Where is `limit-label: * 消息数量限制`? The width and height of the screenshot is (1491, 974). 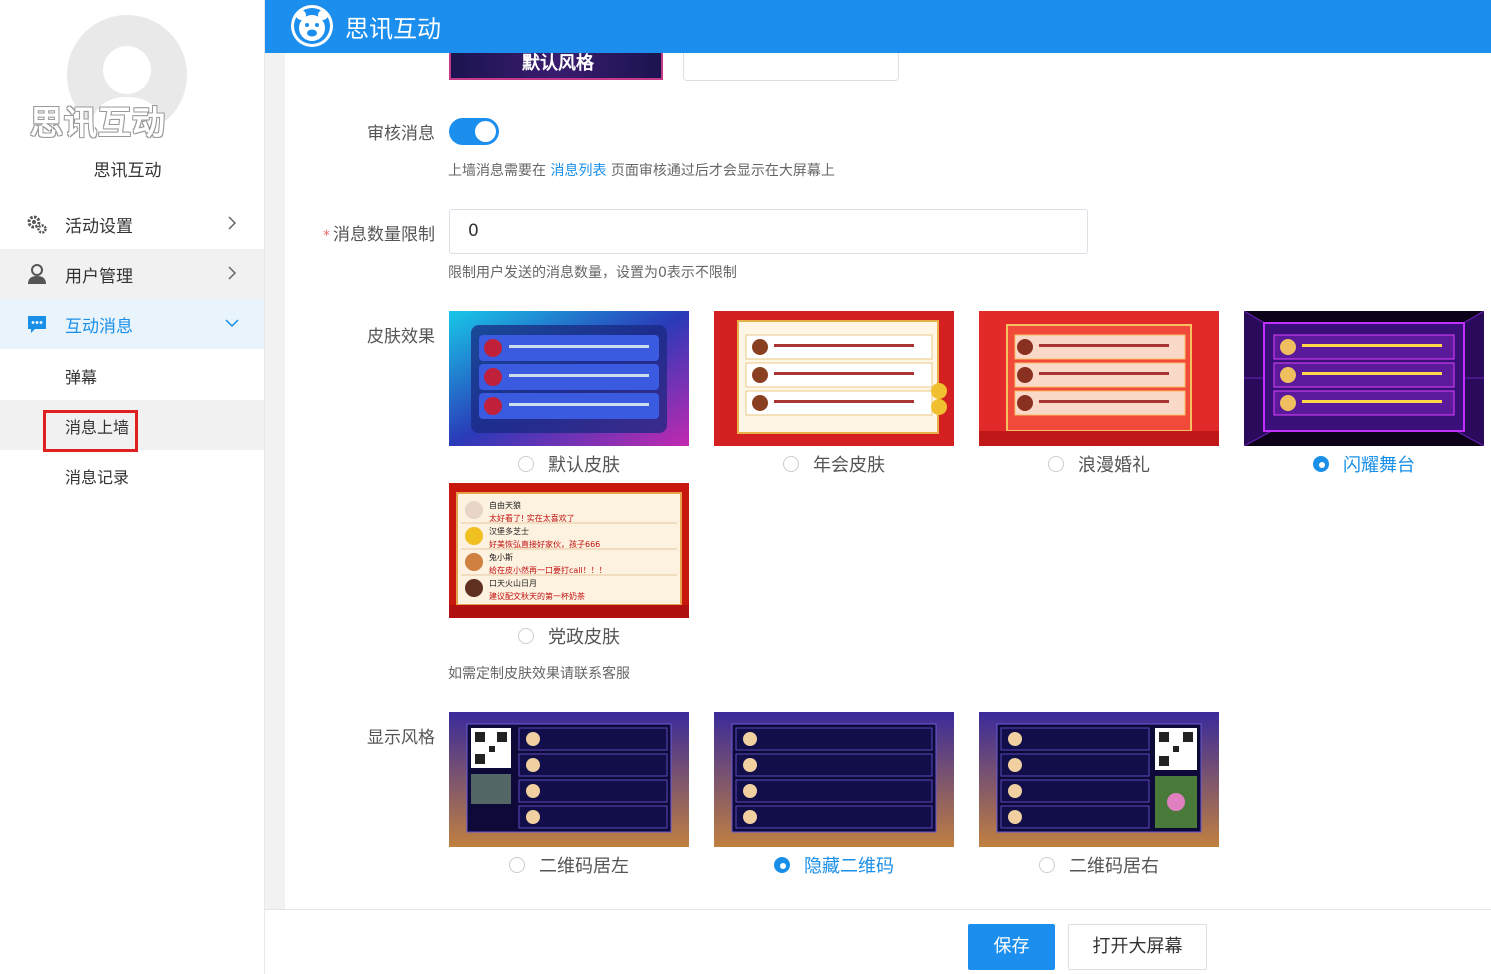
limit-label: * 消息数量限制 is located at coordinates (360, 232).